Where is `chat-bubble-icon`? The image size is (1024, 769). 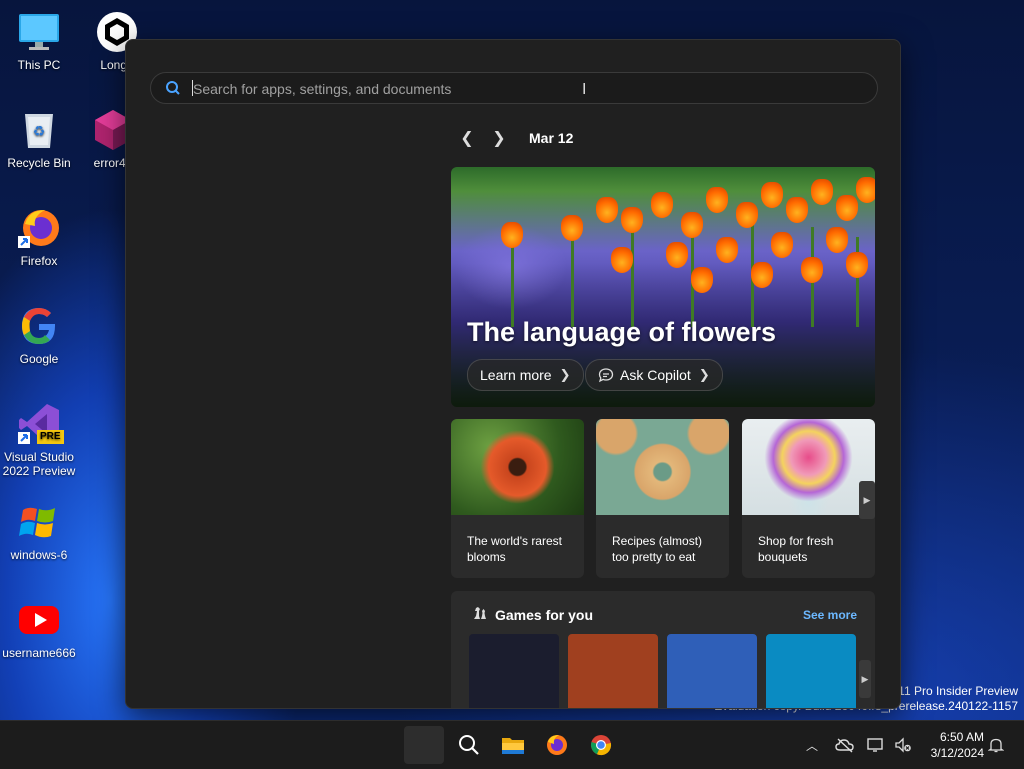 chat-bubble-icon is located at coordinates (606, 375).